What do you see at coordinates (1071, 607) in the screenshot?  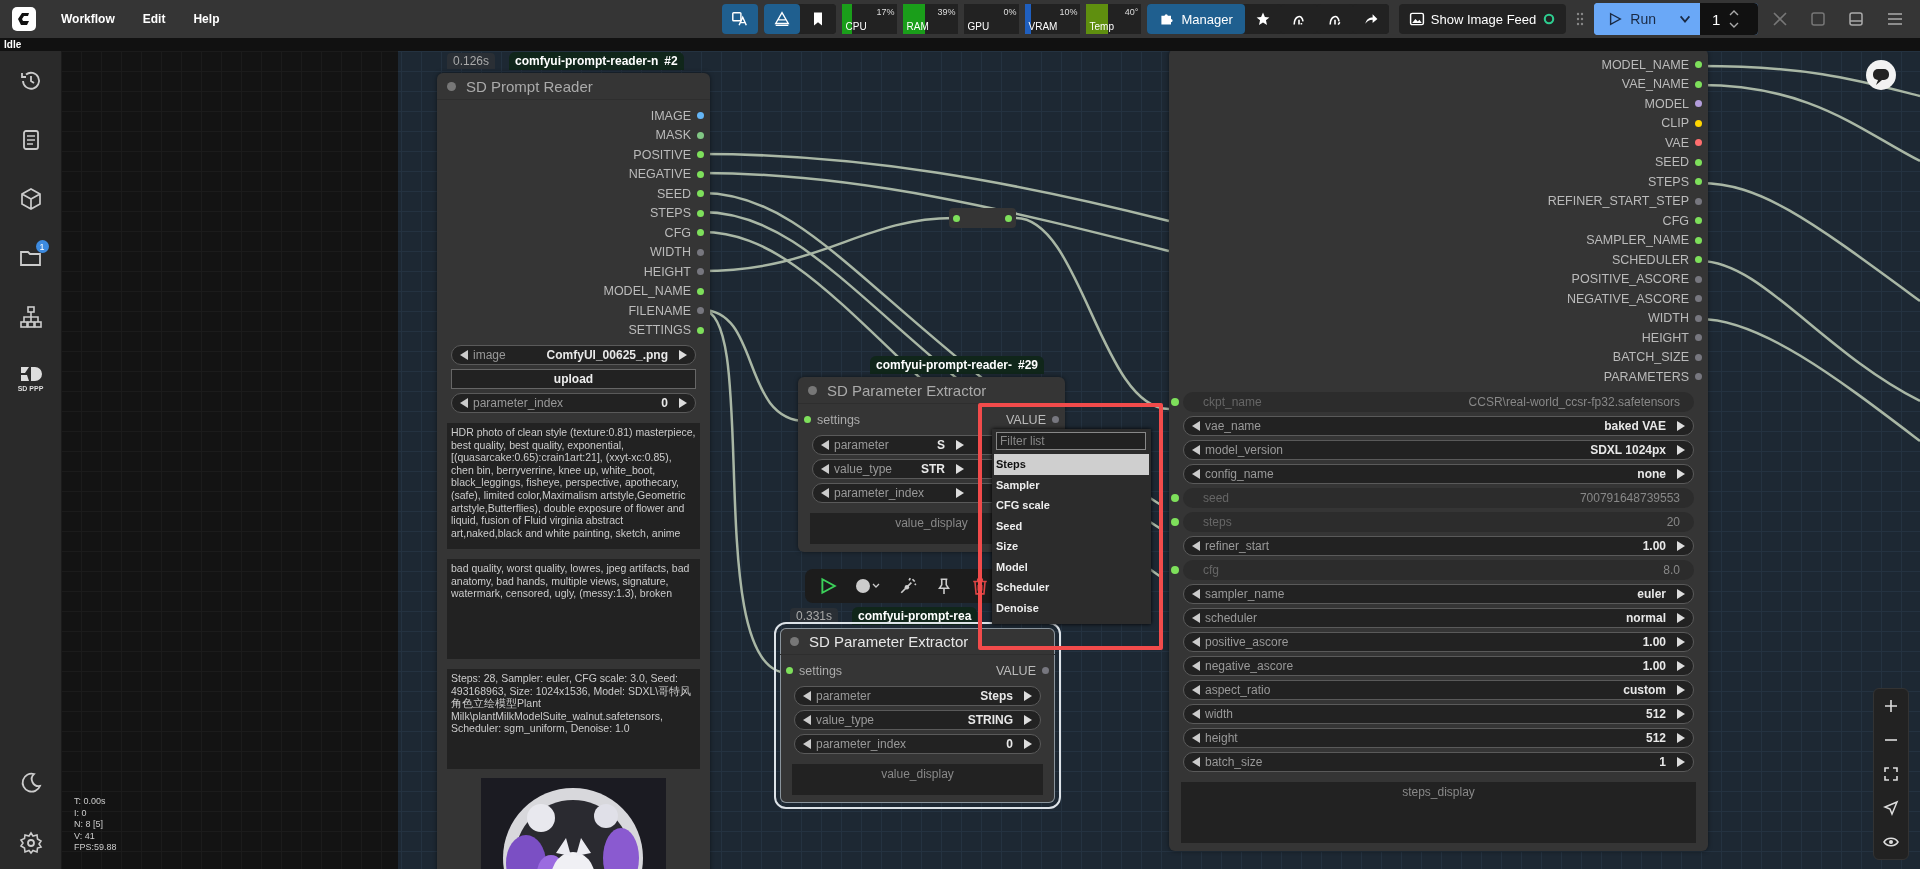 I see `dropdown-option: Denoise` at bounding box center [1071, 607].